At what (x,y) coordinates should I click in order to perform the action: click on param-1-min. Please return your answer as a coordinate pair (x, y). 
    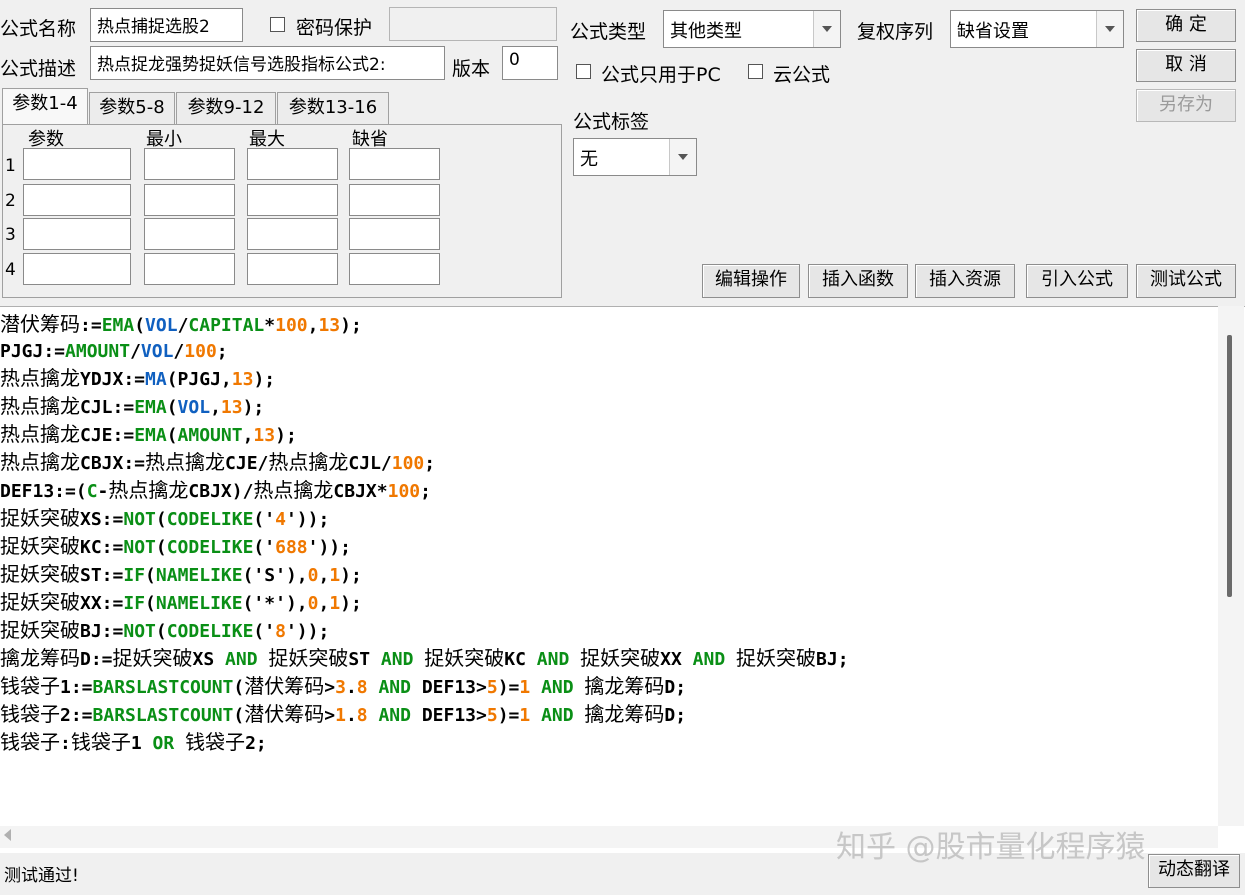
    Looking at the image, I should click on (189, 164).